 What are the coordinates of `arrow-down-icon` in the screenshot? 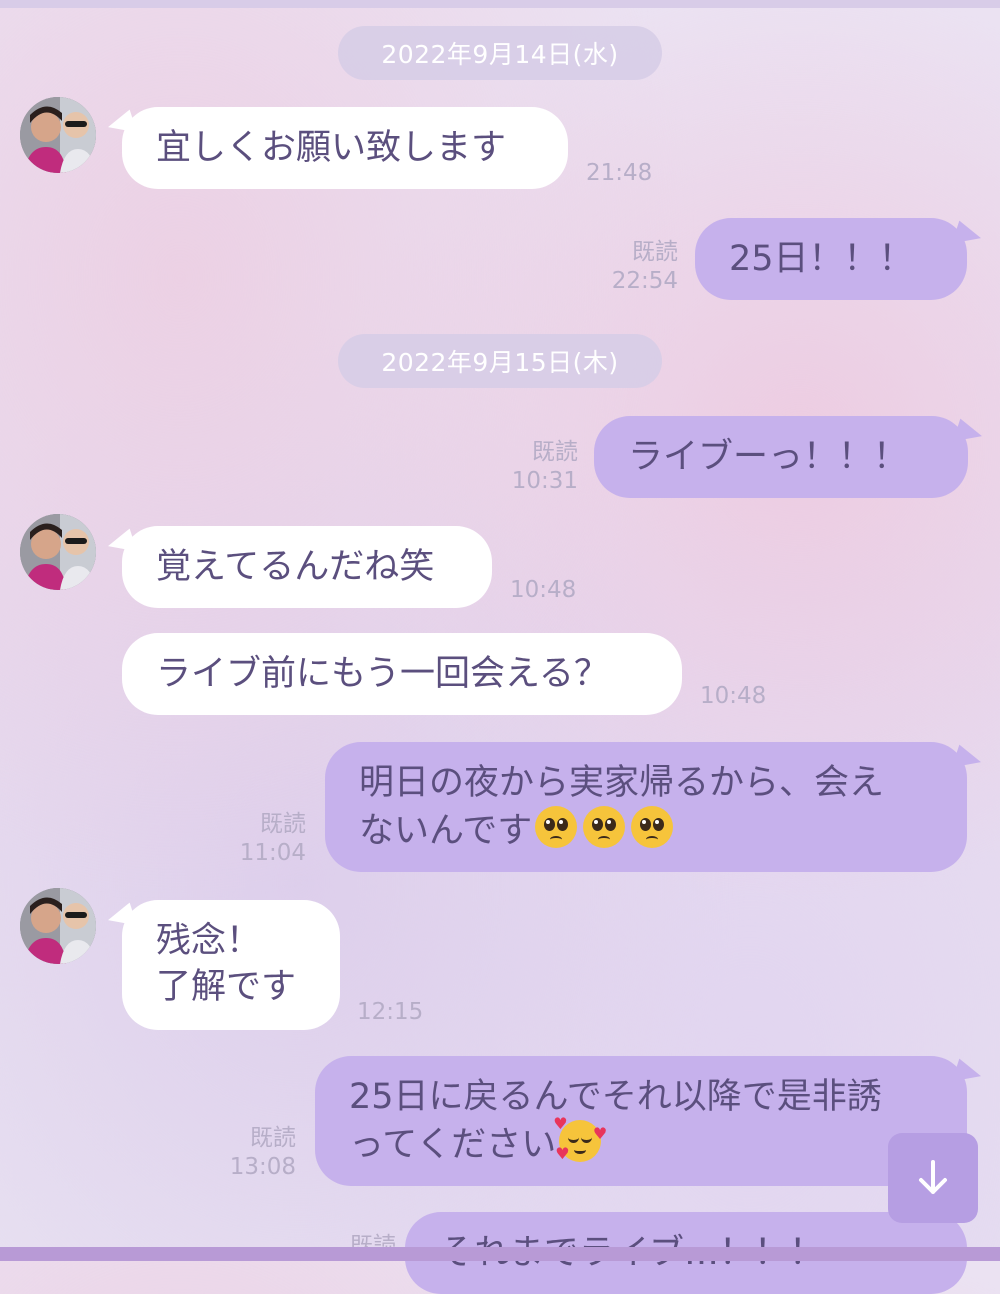 It's located at (933, 1177).